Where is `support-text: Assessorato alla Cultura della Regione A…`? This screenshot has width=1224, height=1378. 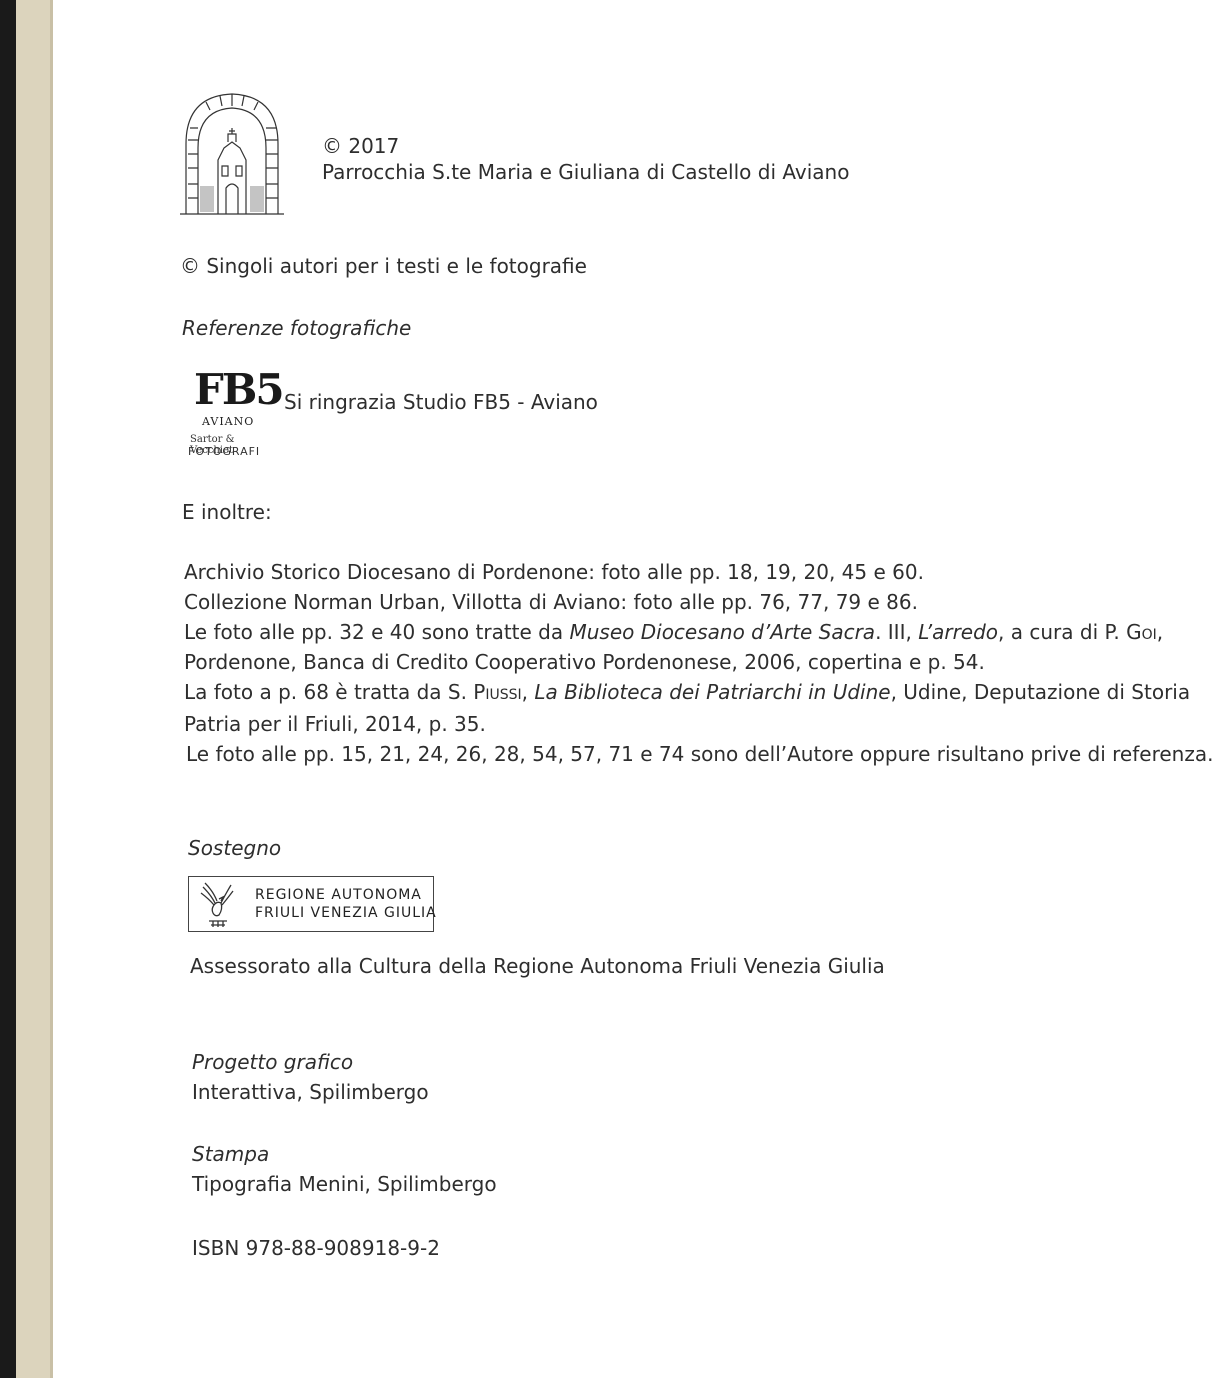
support-text: Assessorato alla Cultura della Regione A… is located at coordinates (537, 966).